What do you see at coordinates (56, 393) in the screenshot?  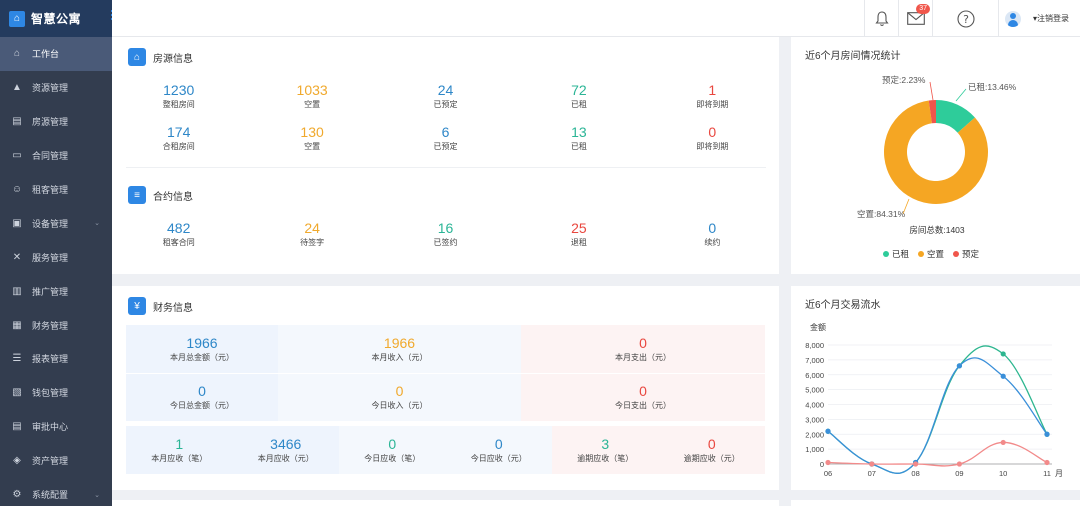 I see `sidebar-item: ▧ 钱包管理` at bounding box center [56, 393].